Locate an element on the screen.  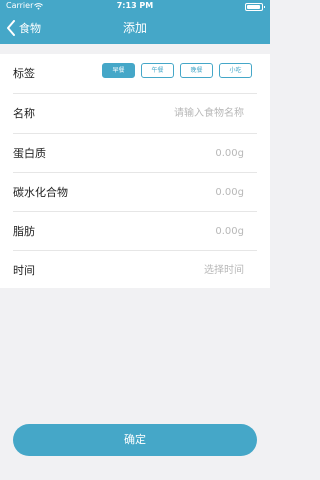
tags-row: 标签 早餐 午餐 晚餐 小吃 is located at coordinates (135, 73).